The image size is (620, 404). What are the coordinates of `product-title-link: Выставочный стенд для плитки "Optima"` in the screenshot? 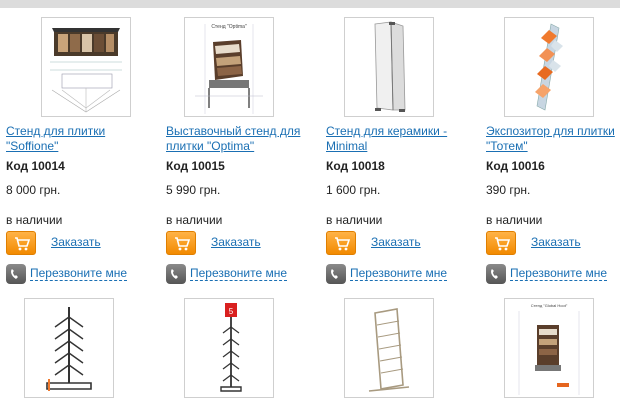 It's located at (241, 139).